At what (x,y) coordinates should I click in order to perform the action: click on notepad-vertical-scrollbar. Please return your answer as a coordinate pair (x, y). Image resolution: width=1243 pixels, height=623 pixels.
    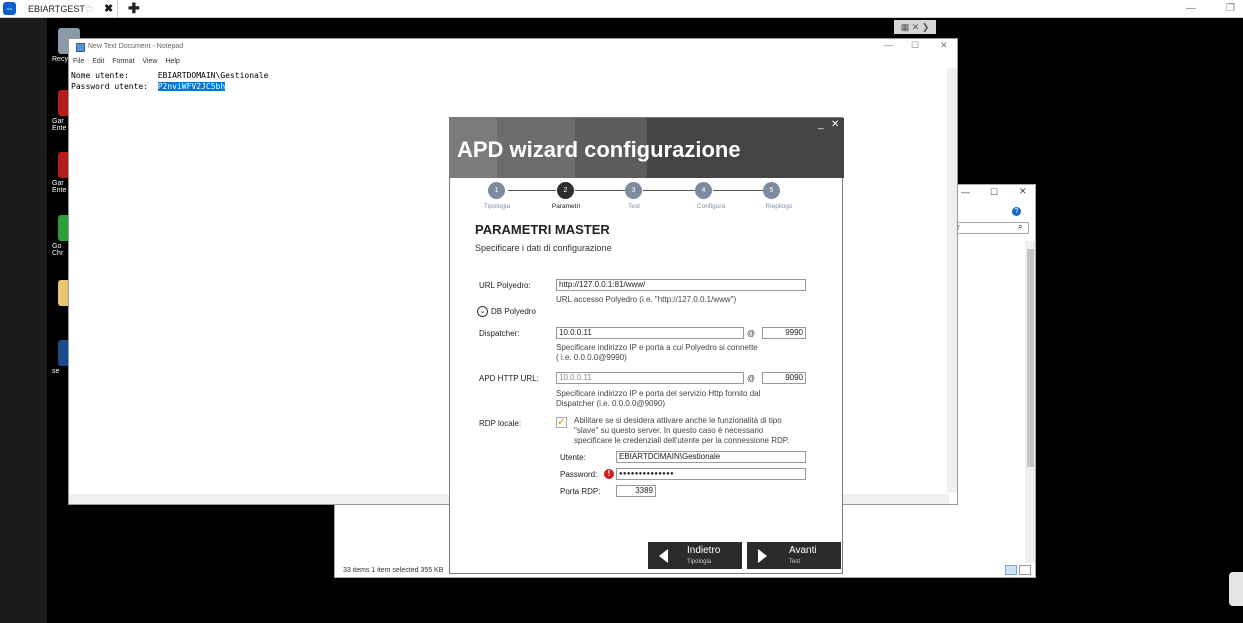
    Looking at the image, I should click on (952, 280).